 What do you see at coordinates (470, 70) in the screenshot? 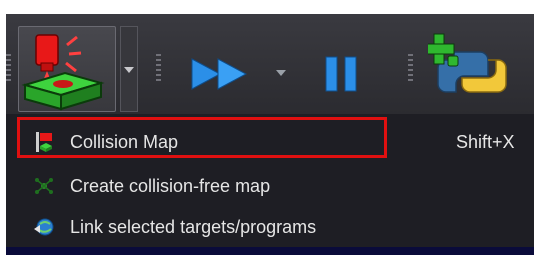
I see `python-add-icon` at bounding box center [470, 70].